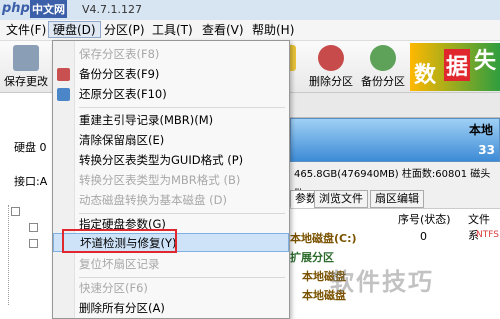 This screenshot has height=319, width=500. I want to click on menu-tools: 工具(T), so click(172, 30).